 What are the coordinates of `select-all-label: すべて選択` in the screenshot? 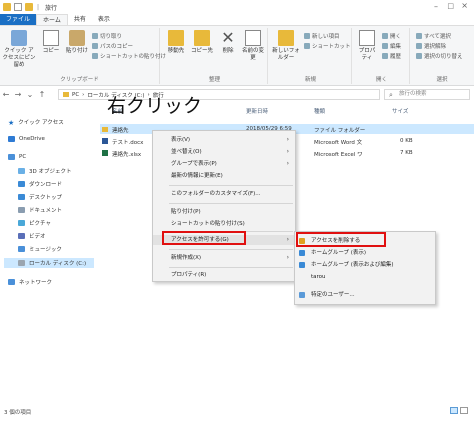 It's located at (437, 37).